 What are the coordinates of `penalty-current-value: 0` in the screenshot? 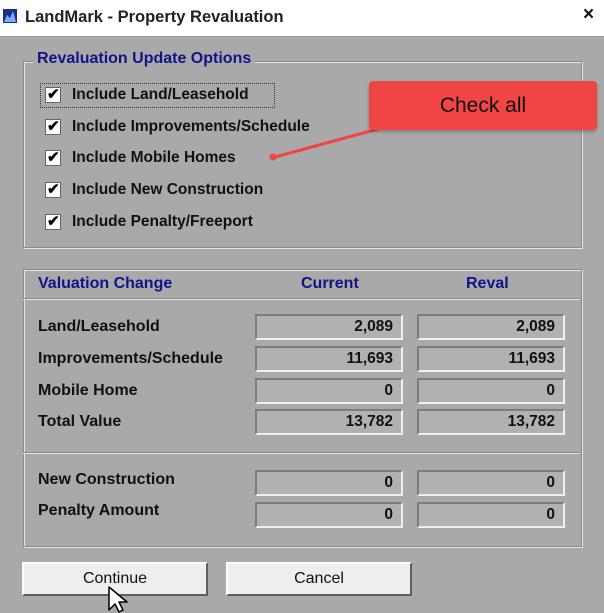 It's located at (329, 515).